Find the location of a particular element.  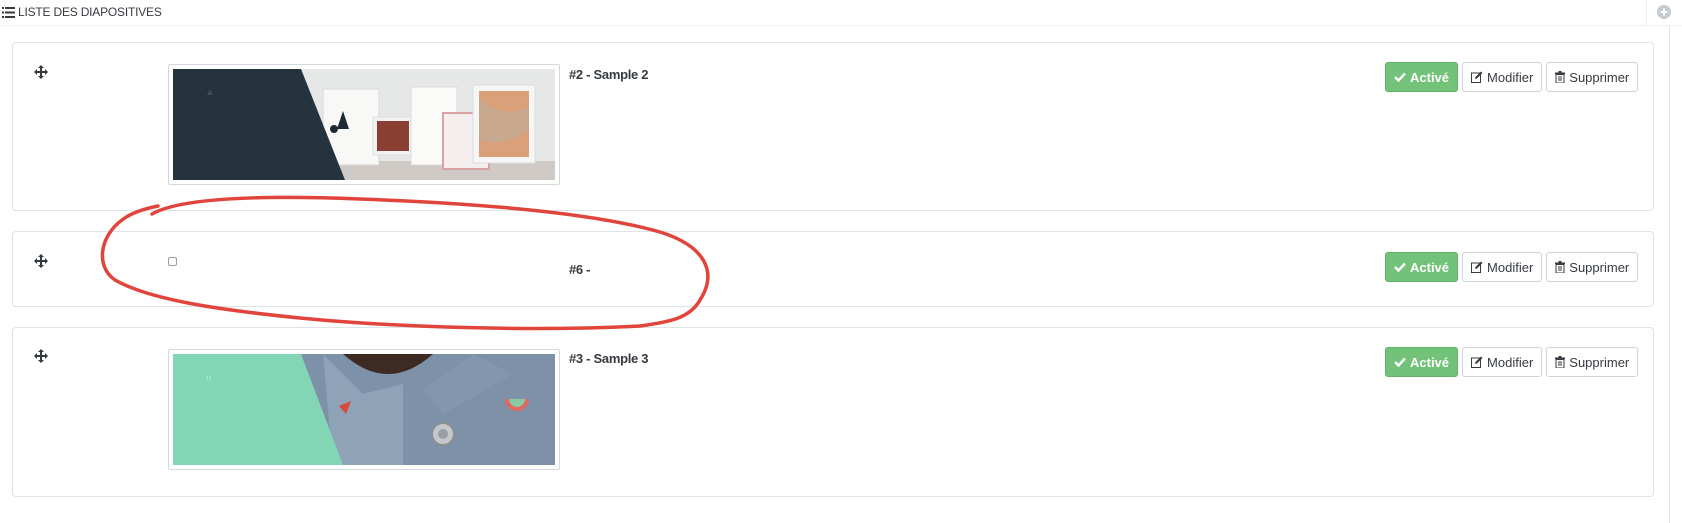

slide-image: " is located at coordinates (364, 409).